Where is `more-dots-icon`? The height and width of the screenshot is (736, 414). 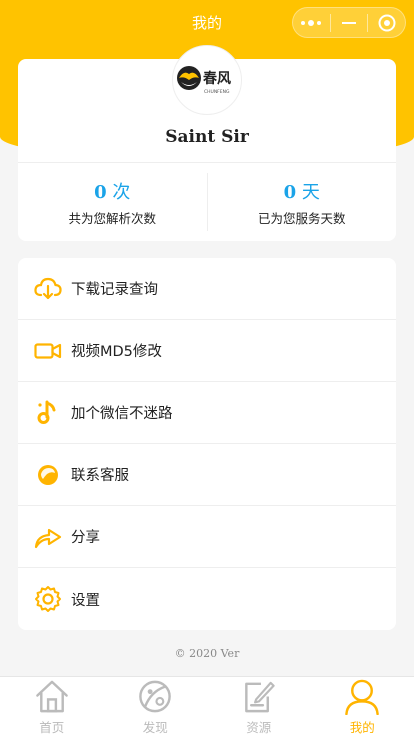 more-dots-icon is located at coordinates (311, 22).